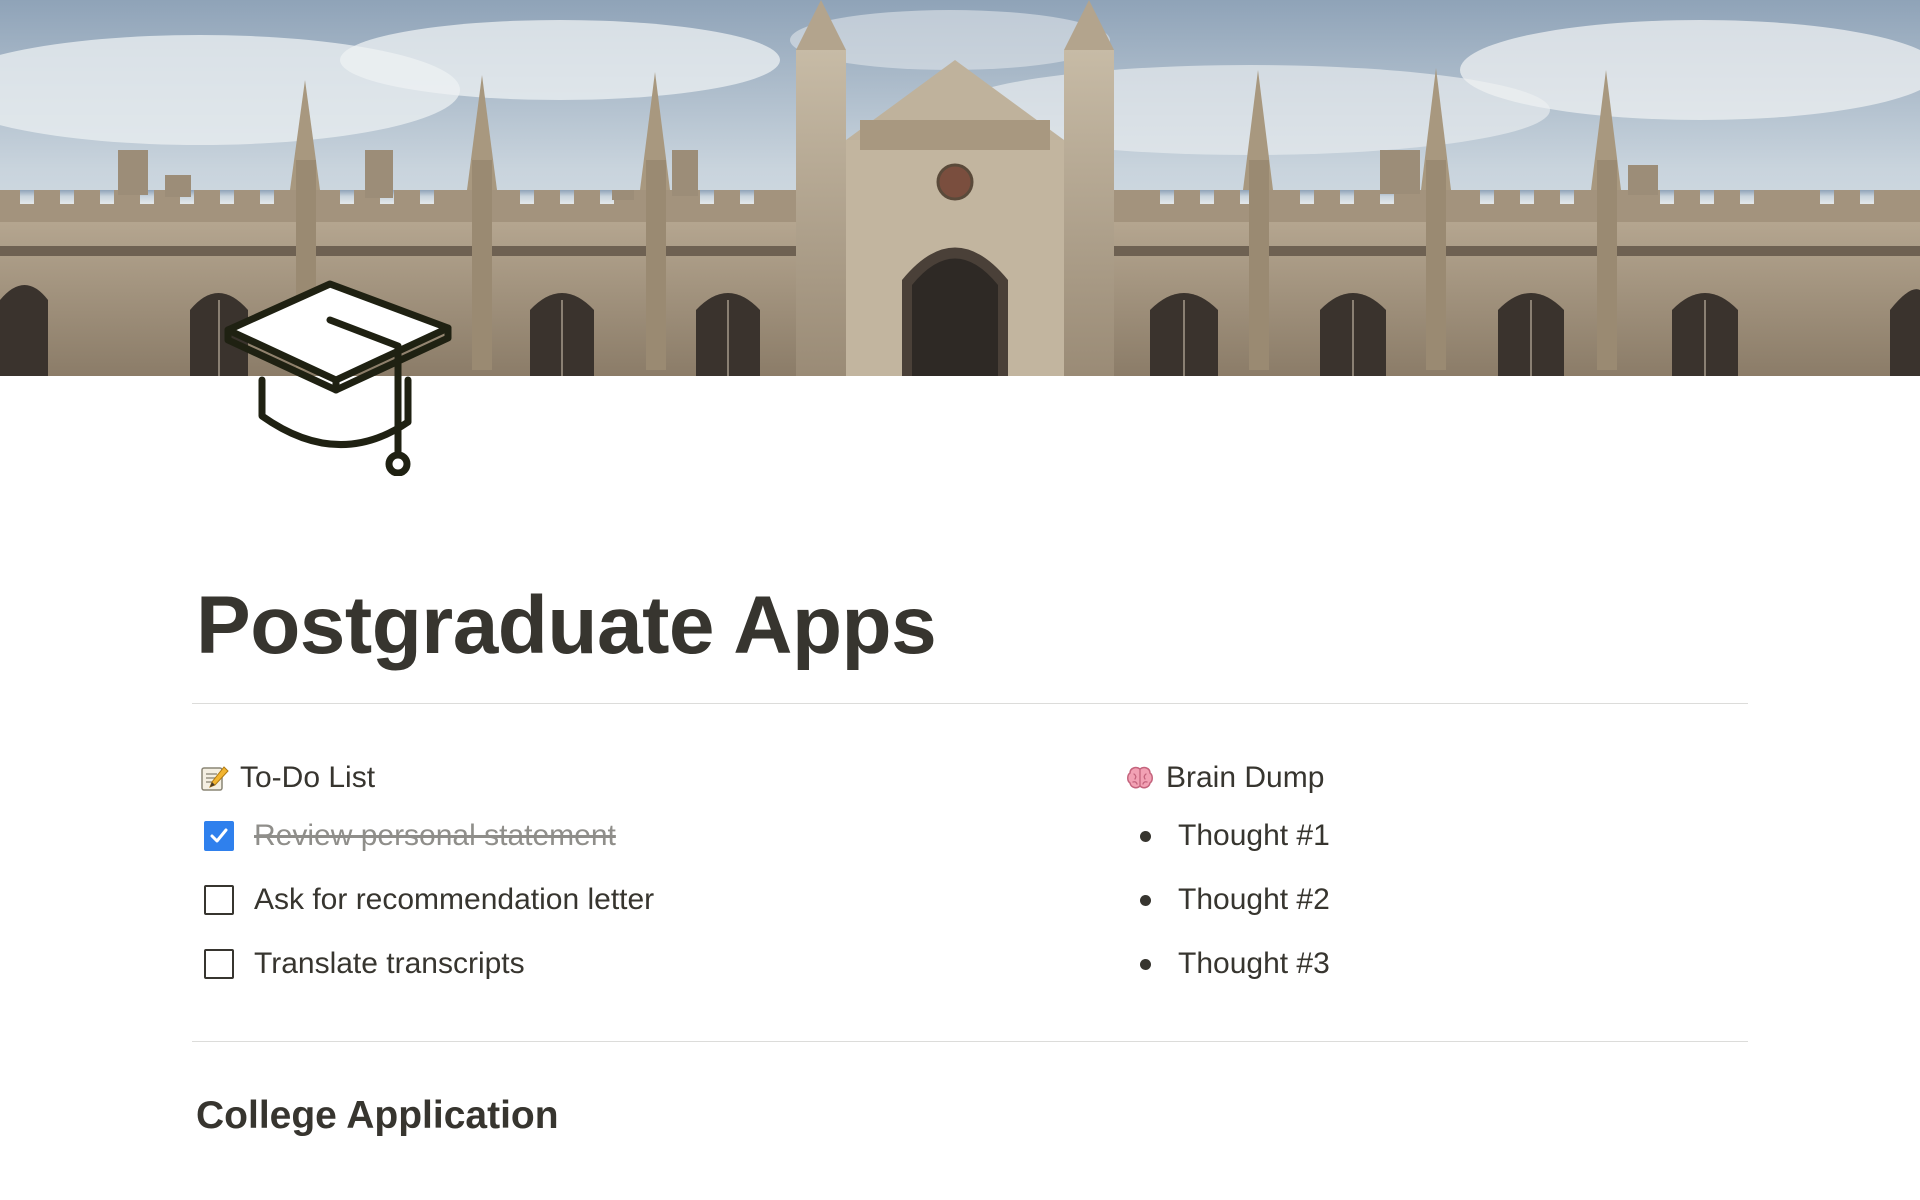  Describe the element at coordinates (1432, 836) in the screenshot. I see `list-item: Thought #1` at that location.